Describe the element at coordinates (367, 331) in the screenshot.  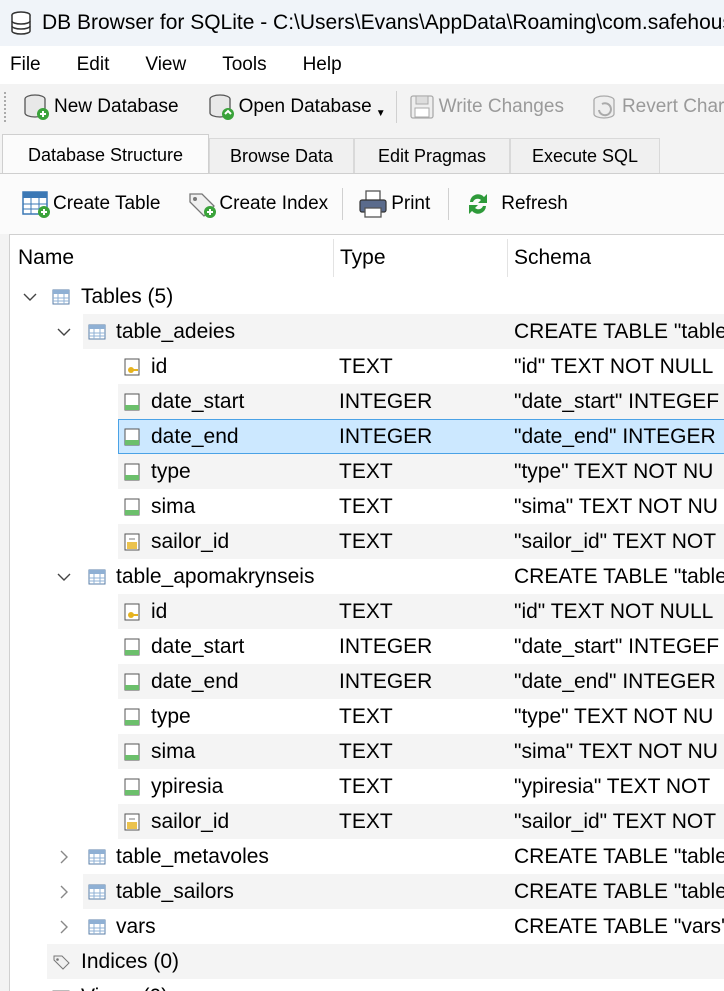
I see `tree-row: table_adeies CREATE TABLE "table` at that location.